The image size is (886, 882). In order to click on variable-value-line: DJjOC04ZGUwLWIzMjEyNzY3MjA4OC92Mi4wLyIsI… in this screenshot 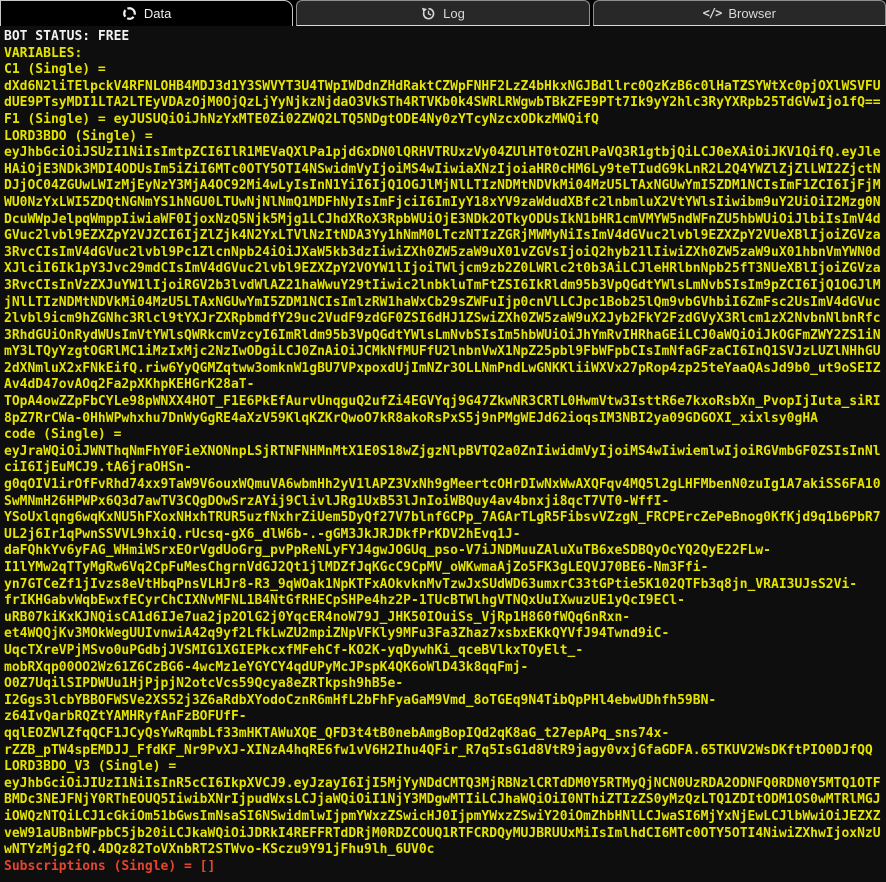, I will do `click(442, 186)`.